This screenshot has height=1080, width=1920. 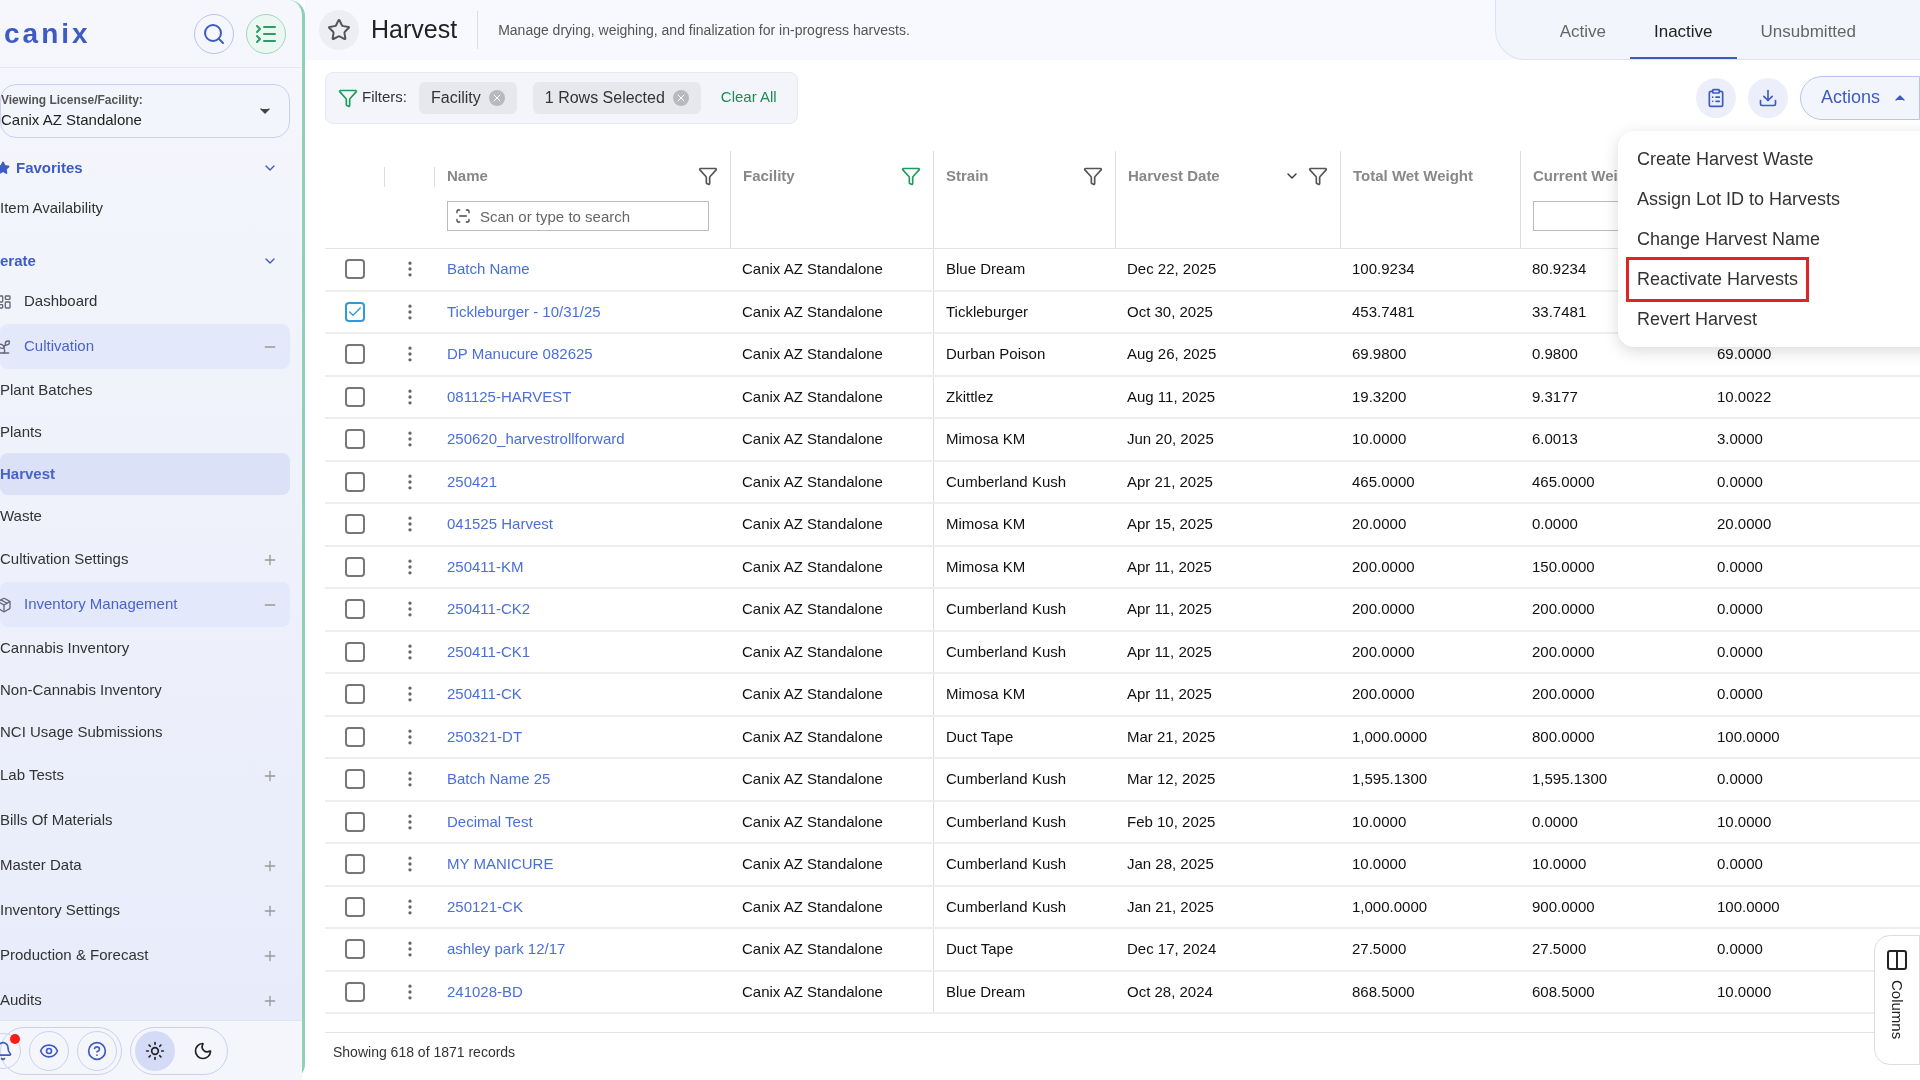 I want to click on harvest-name-link: 250411-KM, so click(x=485, y=566).